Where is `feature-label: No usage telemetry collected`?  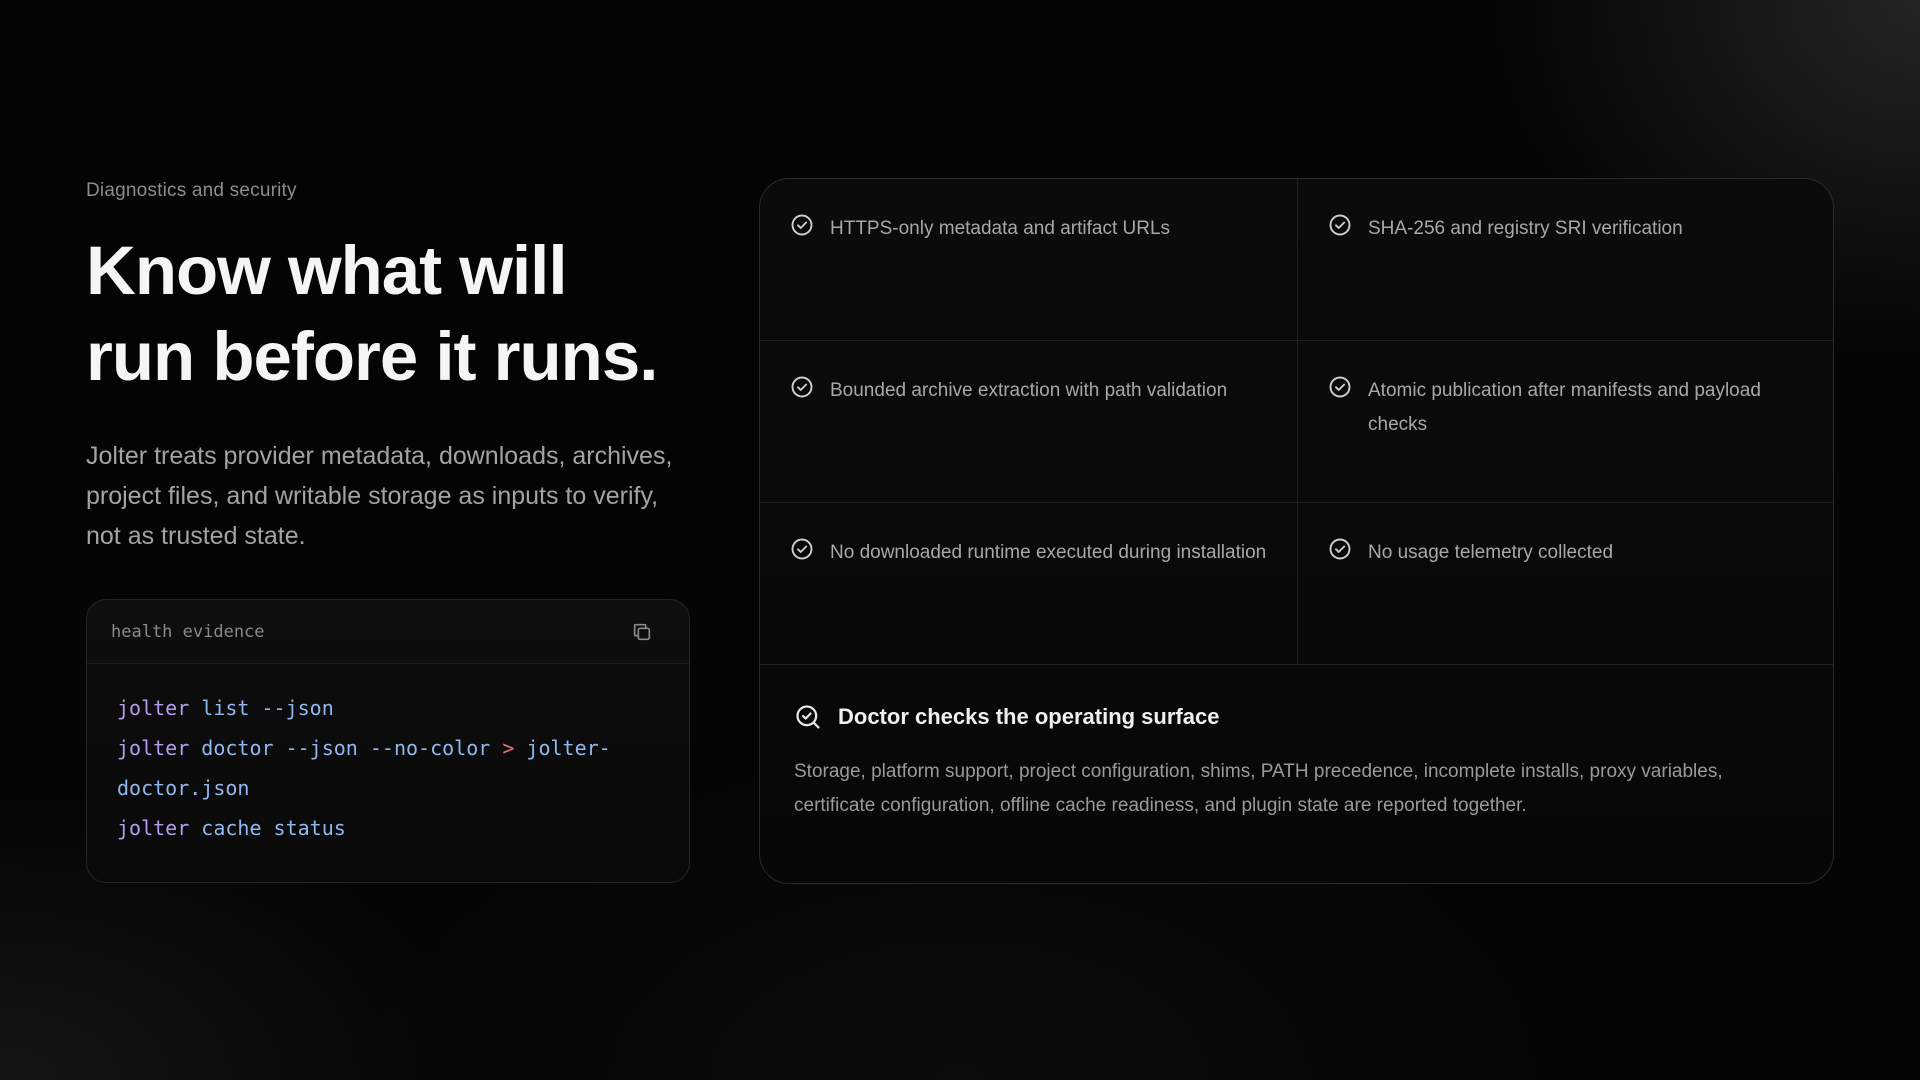
feature-label: No usage telemetry collected is located at coordinates (1491, 552).